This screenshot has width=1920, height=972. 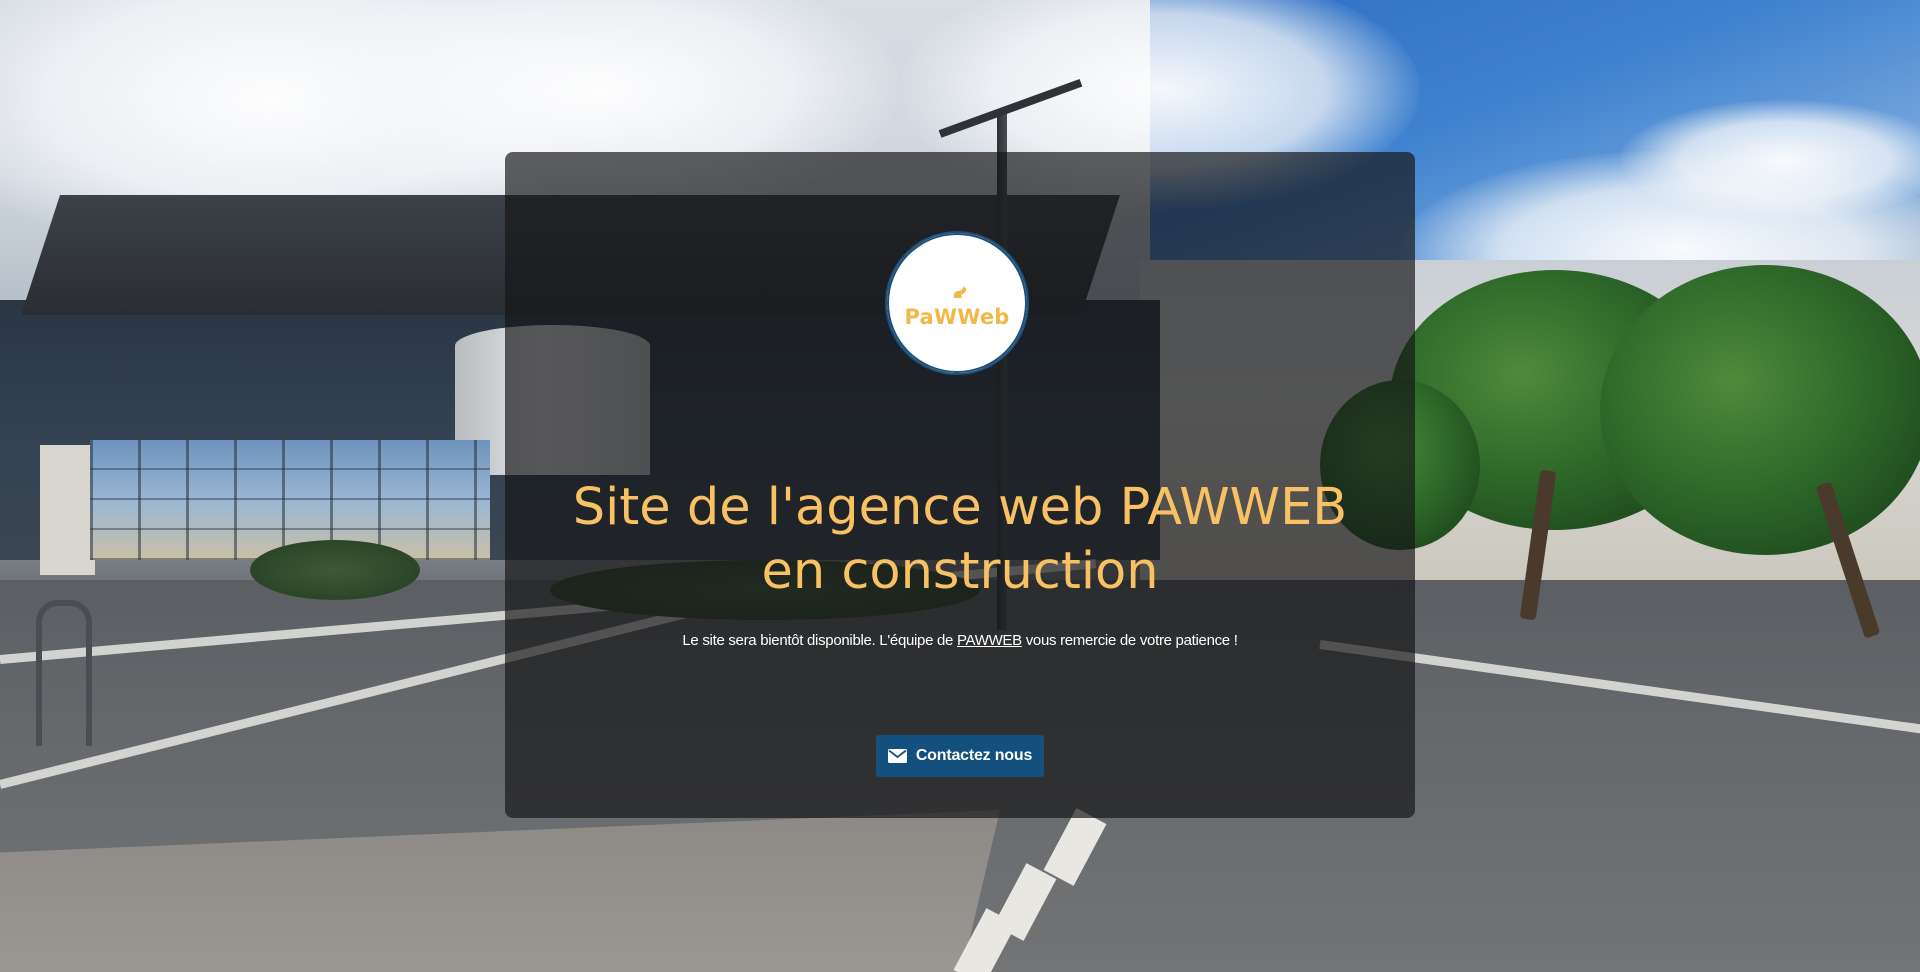 What do you see at coordinates (67, 510) in the screenshot?
I see `building-wall` at bounding box center [67, 510].